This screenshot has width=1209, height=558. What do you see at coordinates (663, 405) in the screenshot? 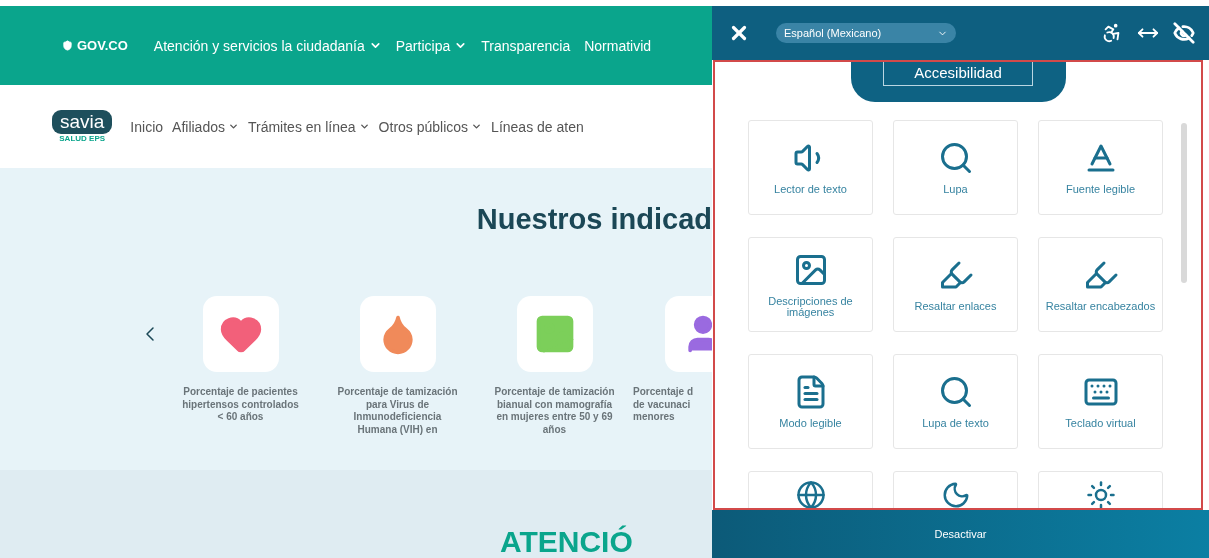
I see `indicator-label: Porcentaje d de vacunaci menores` at bounding box center [663, 405].